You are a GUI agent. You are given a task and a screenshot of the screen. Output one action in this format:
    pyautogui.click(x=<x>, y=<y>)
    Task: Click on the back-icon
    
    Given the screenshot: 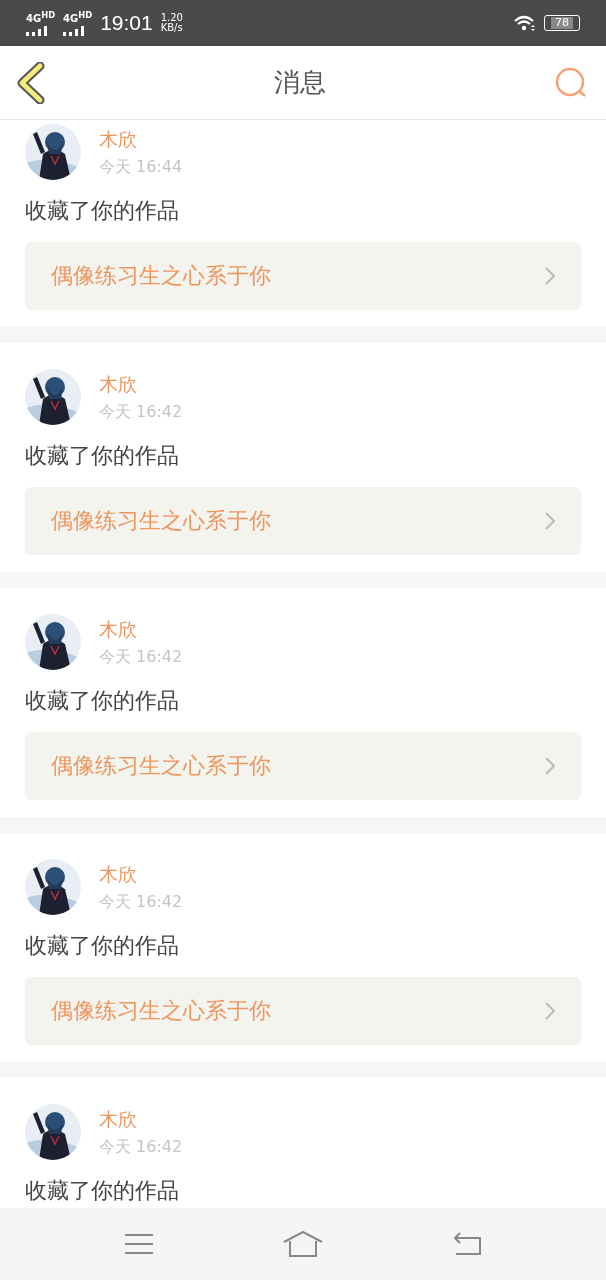 What is the action you would take?
    pyautogui.click(x=31, y=82)
    